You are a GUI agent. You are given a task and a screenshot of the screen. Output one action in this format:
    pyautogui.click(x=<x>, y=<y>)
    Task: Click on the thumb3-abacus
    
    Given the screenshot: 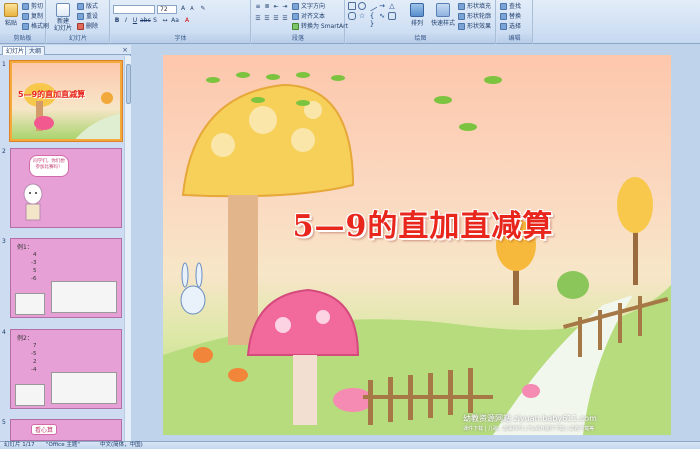 What is the action you would take?
    pyautogui.click(x=84, y=297)
    